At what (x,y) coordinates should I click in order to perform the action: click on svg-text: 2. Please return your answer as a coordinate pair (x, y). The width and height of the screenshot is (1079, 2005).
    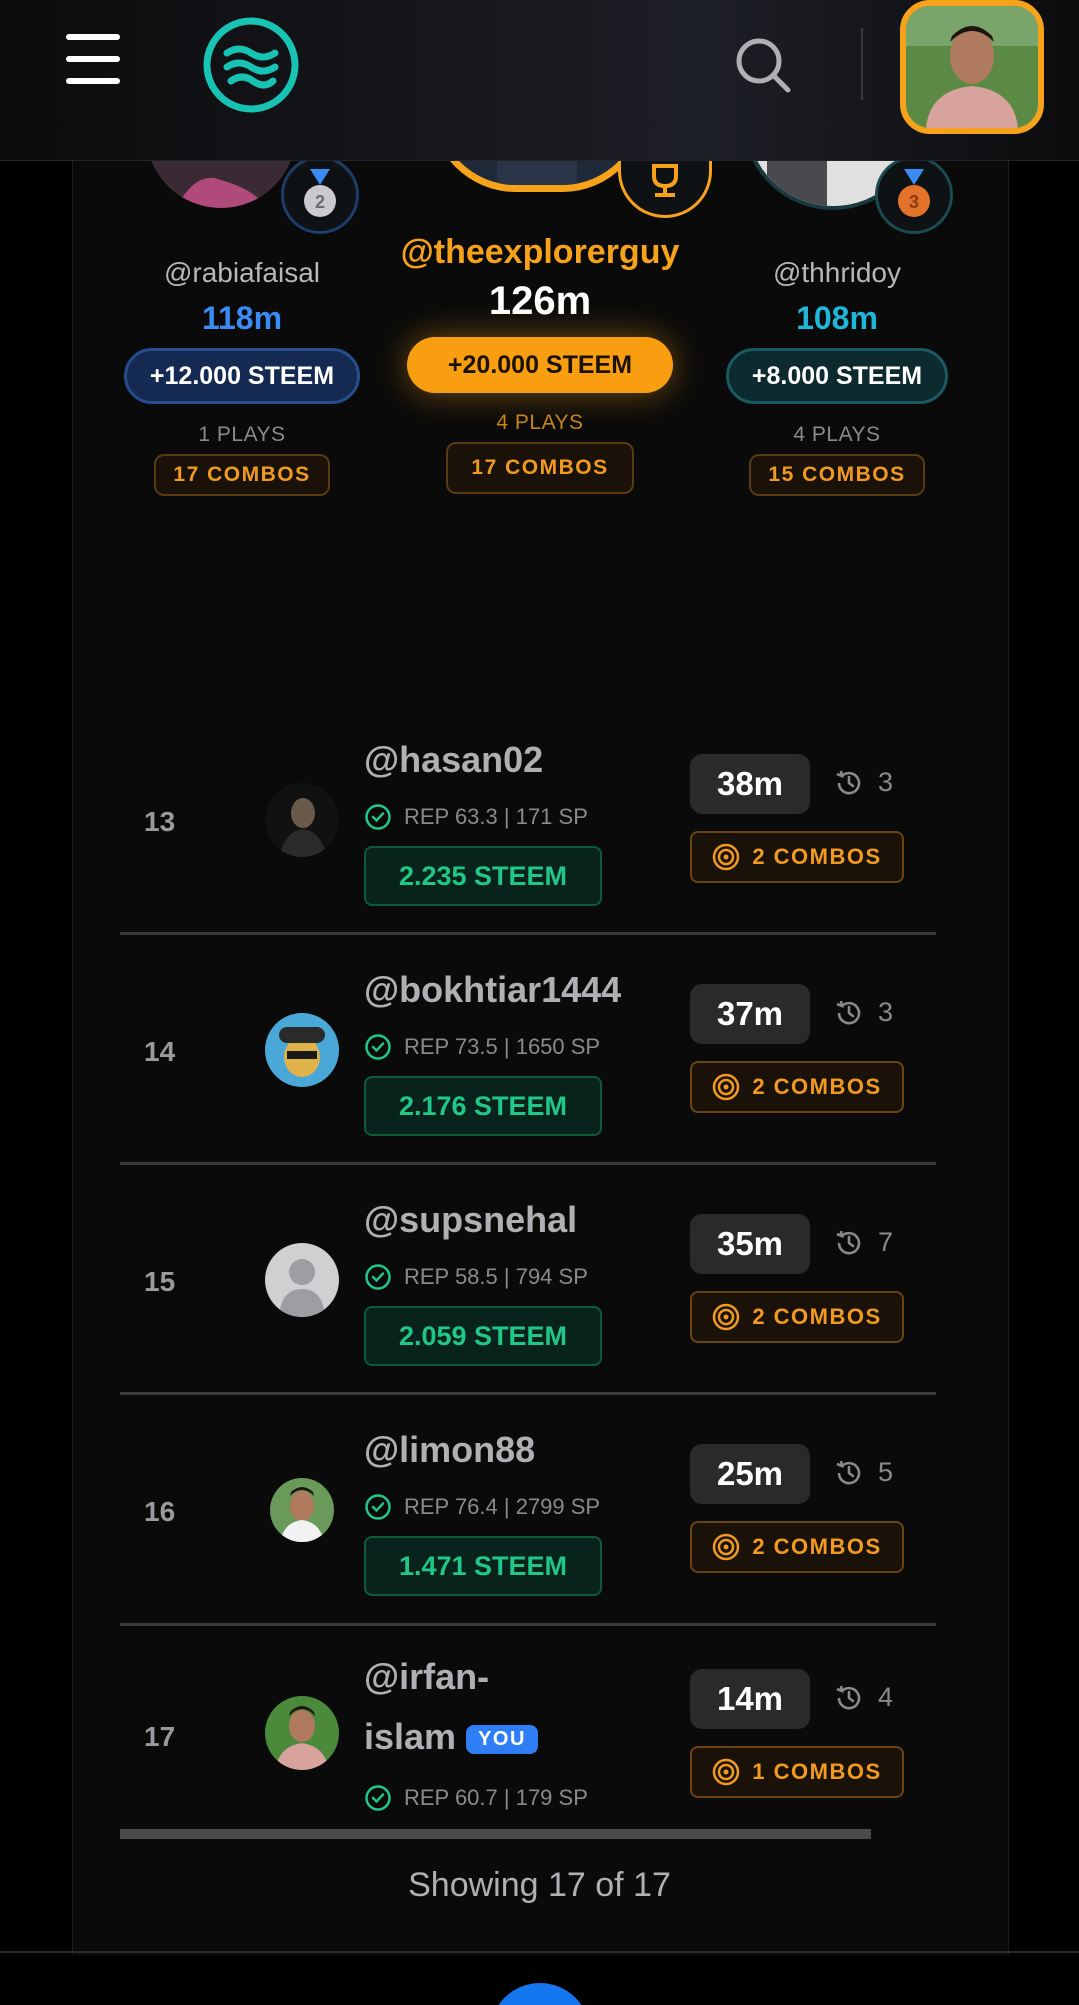
    Looking at the image, I should click on (320, 202).